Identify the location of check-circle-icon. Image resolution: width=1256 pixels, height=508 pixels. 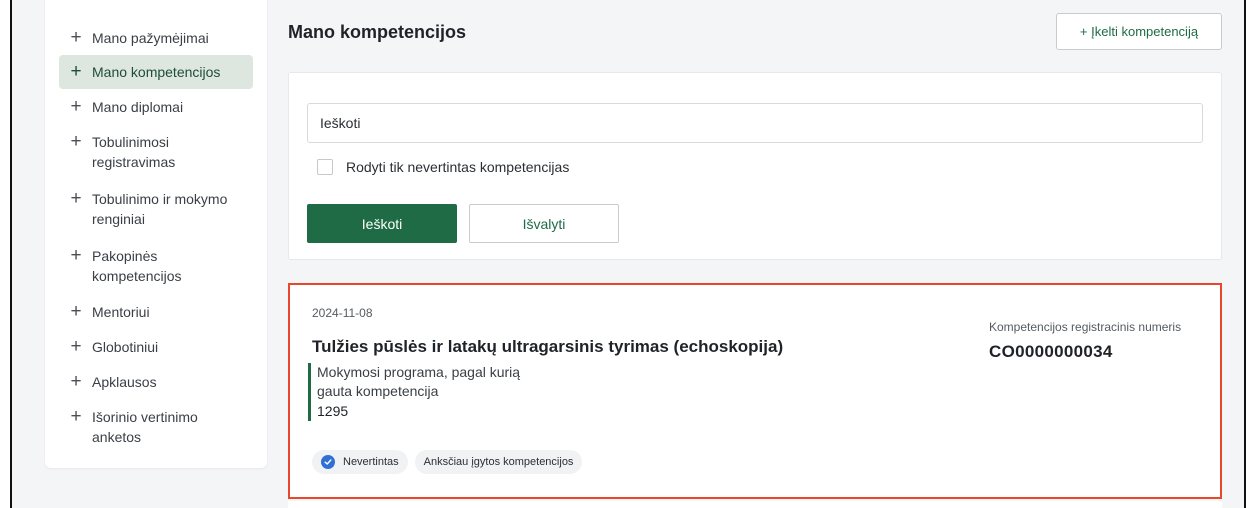
(328, 462).